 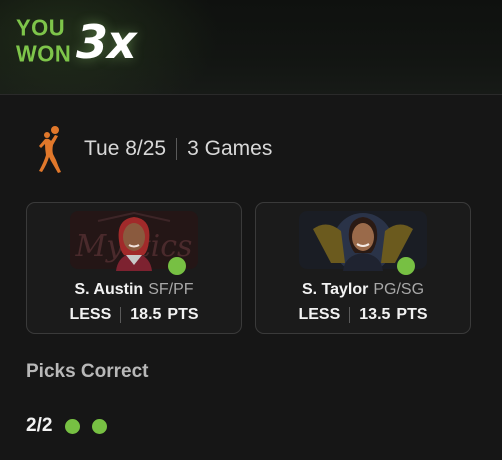 I want to click on slate-date: Tue 8/25, so click(x=125, y=148).